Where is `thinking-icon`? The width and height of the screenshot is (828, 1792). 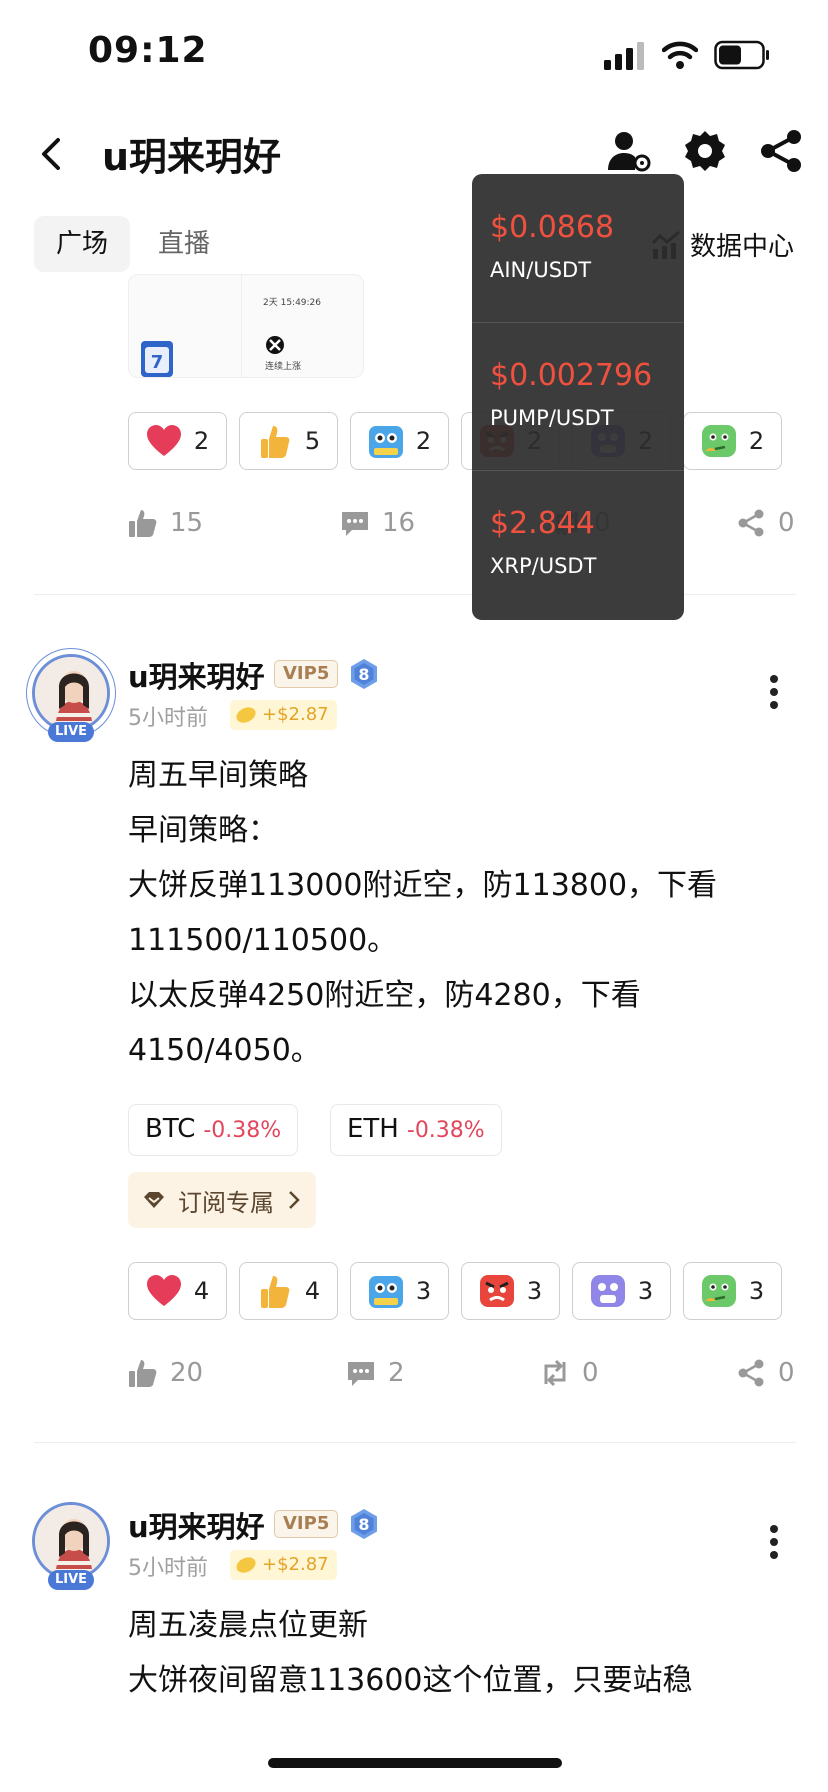
thinking-icon is located at coordinates (719, 441).